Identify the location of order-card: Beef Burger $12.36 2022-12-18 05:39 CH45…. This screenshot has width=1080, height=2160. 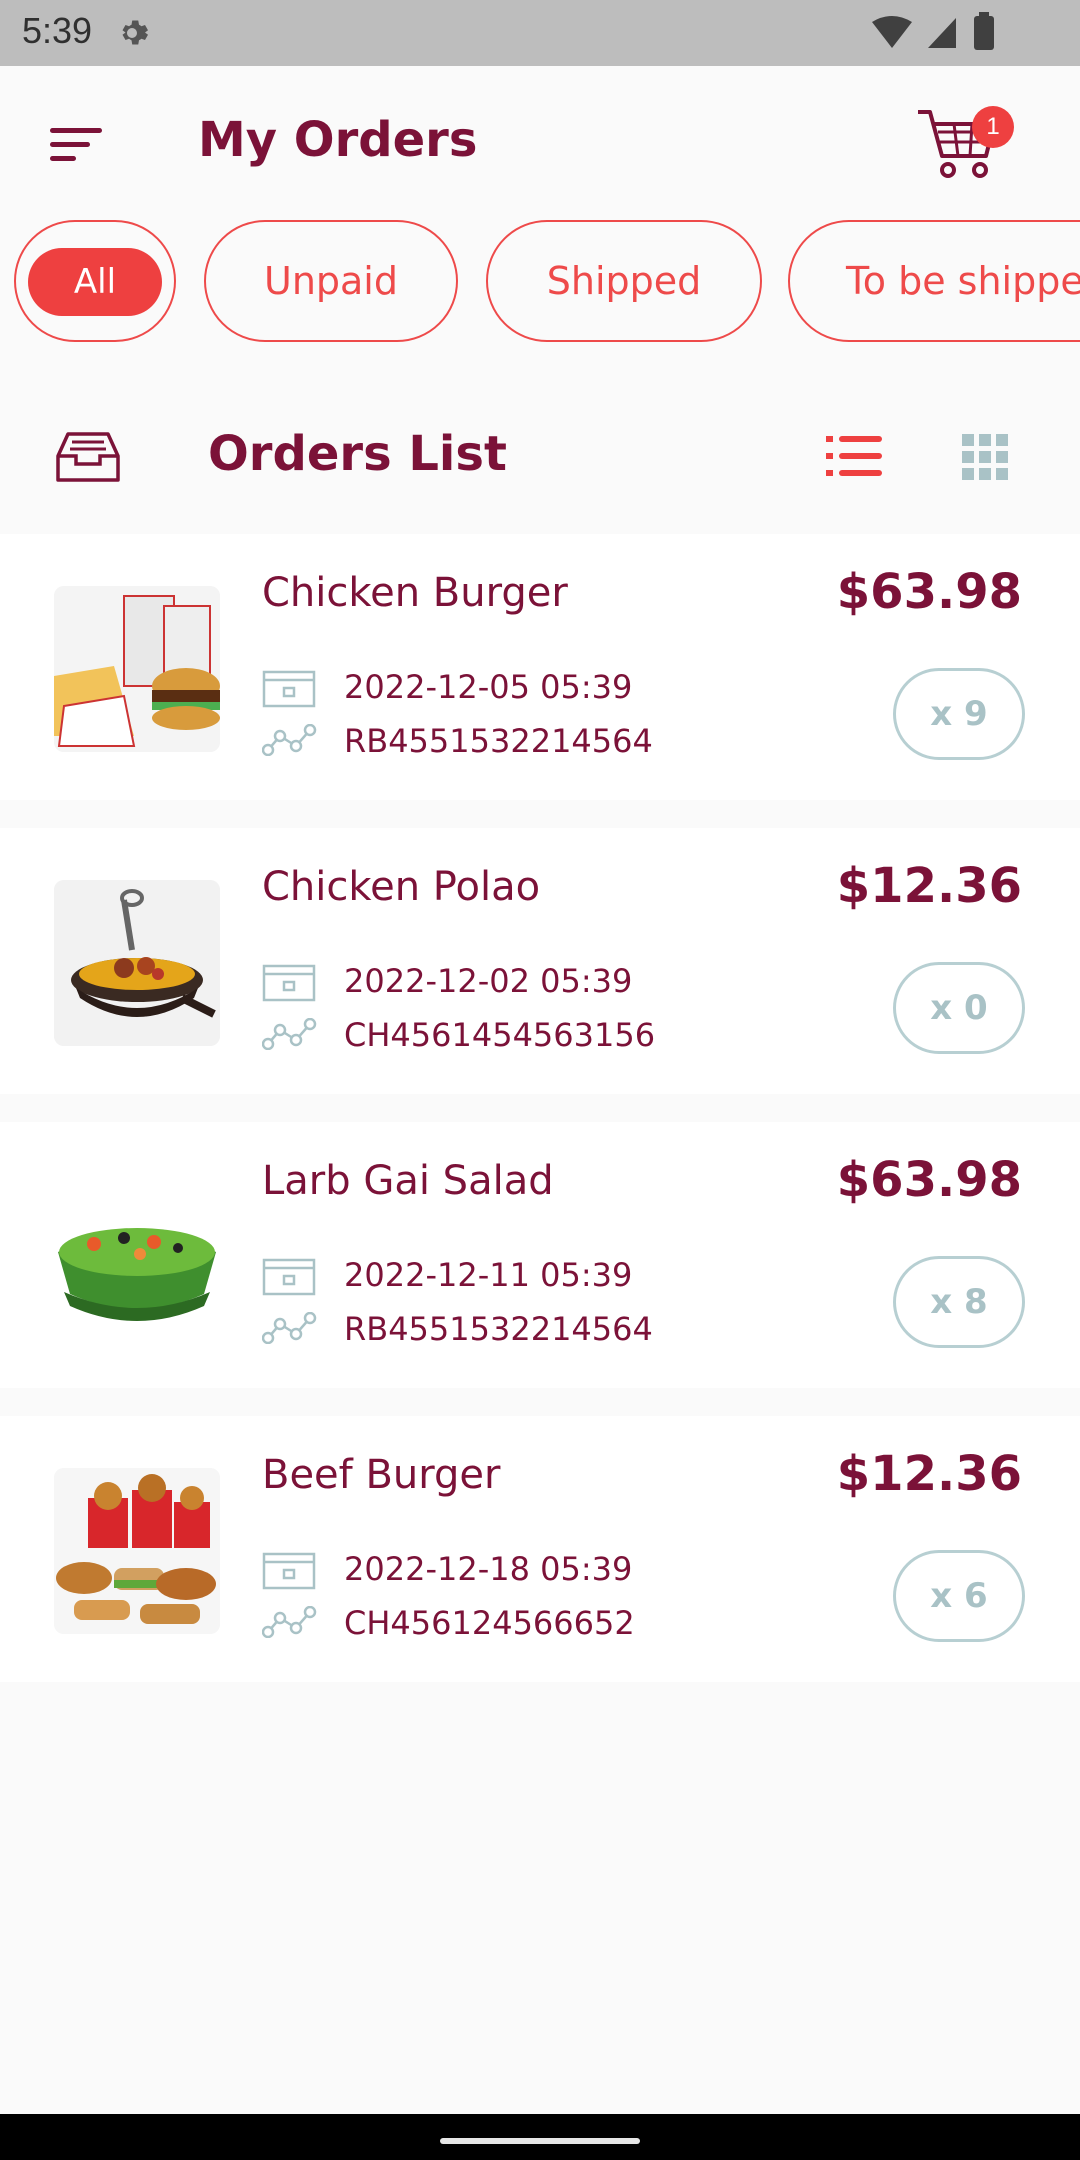
(540, 1549).